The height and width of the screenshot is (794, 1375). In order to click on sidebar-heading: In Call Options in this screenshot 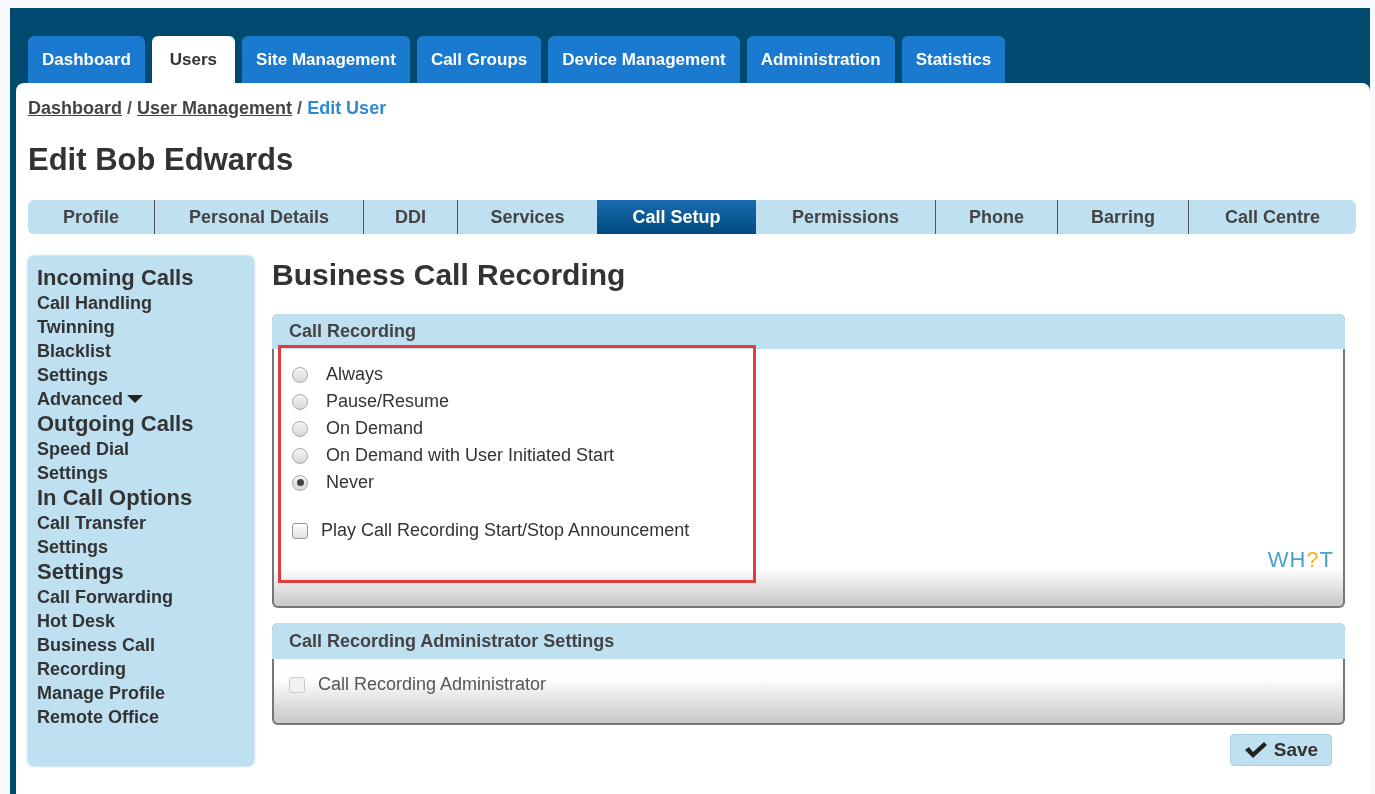, I will do `click(115, 498)`.